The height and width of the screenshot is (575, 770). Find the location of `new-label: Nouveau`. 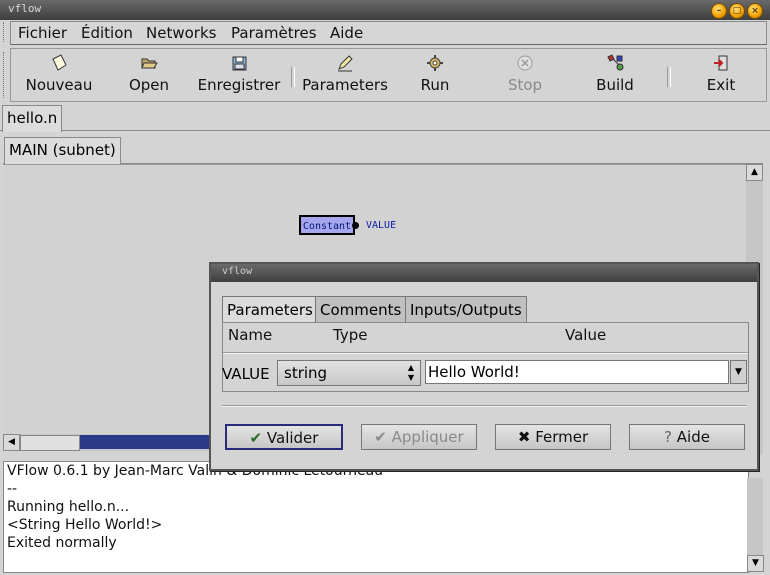

new-label: Nouveau is located at coordinates (59, 85).